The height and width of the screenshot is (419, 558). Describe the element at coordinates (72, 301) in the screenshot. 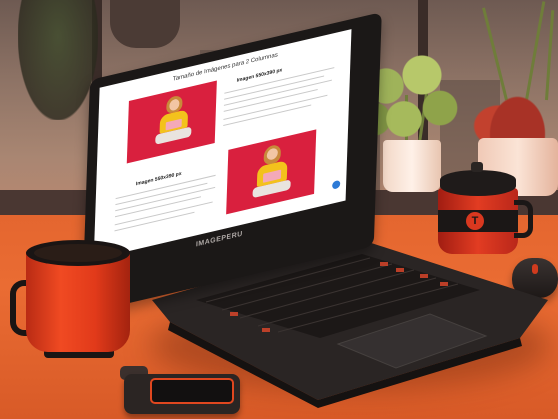

I see `coffee-mug` at that location.